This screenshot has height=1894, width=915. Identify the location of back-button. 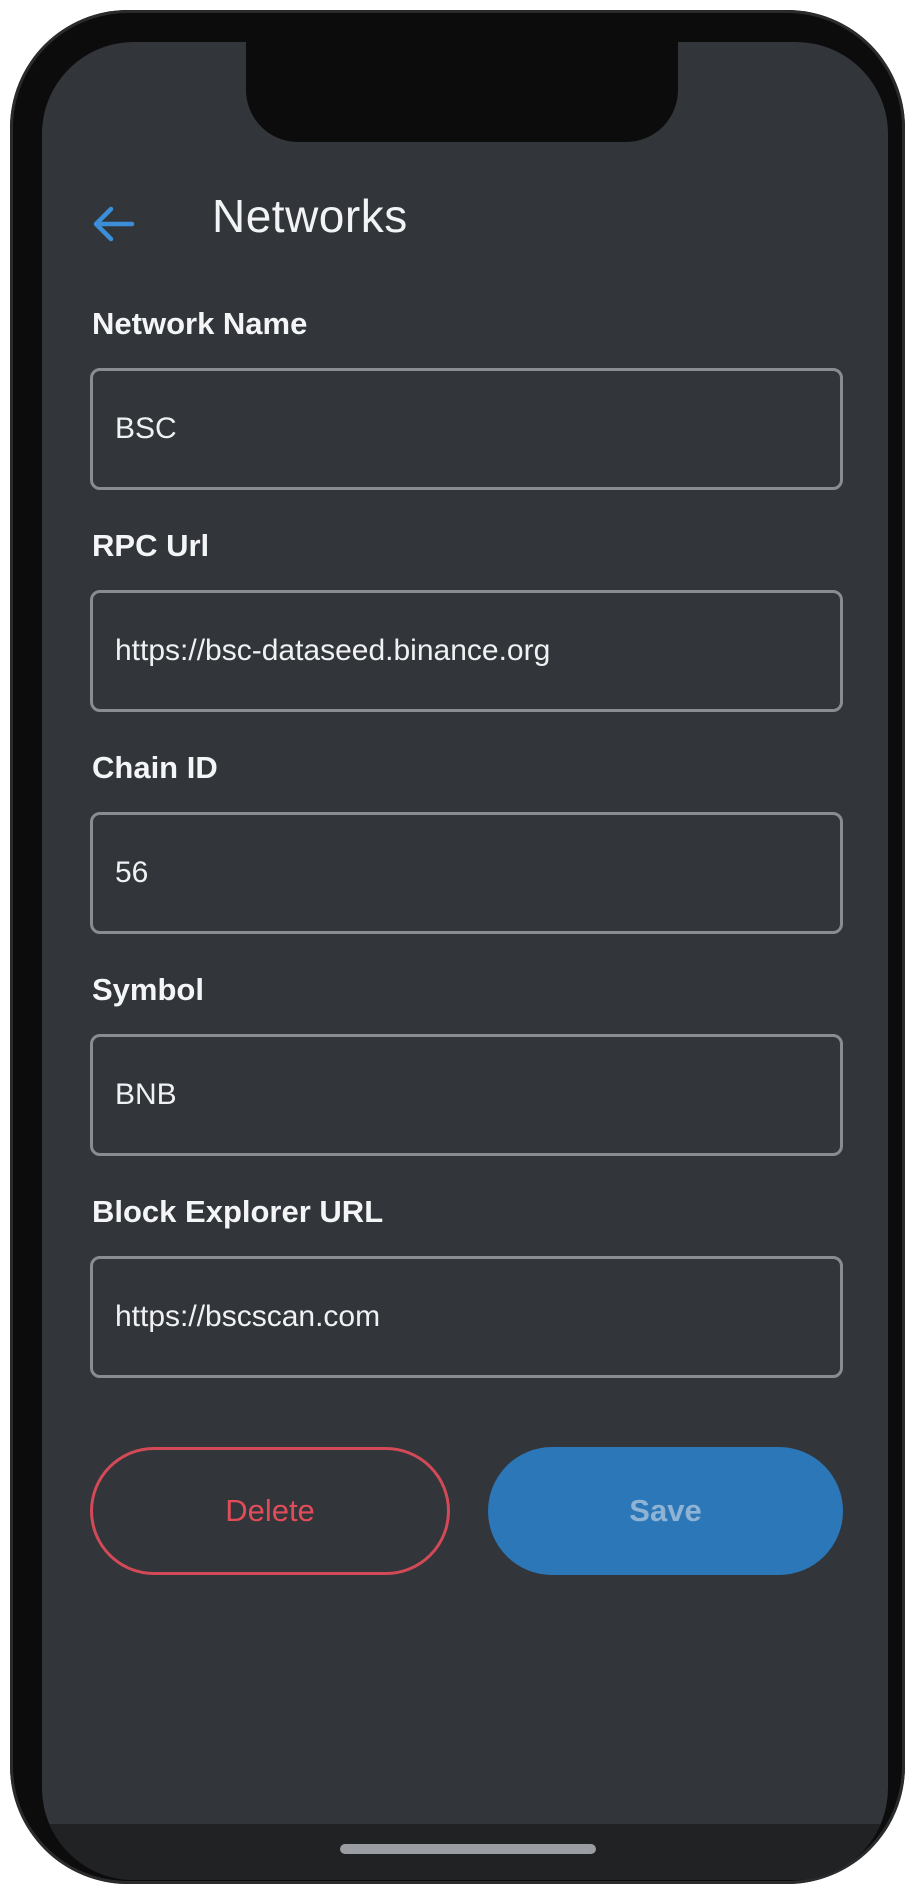
(114, 224).